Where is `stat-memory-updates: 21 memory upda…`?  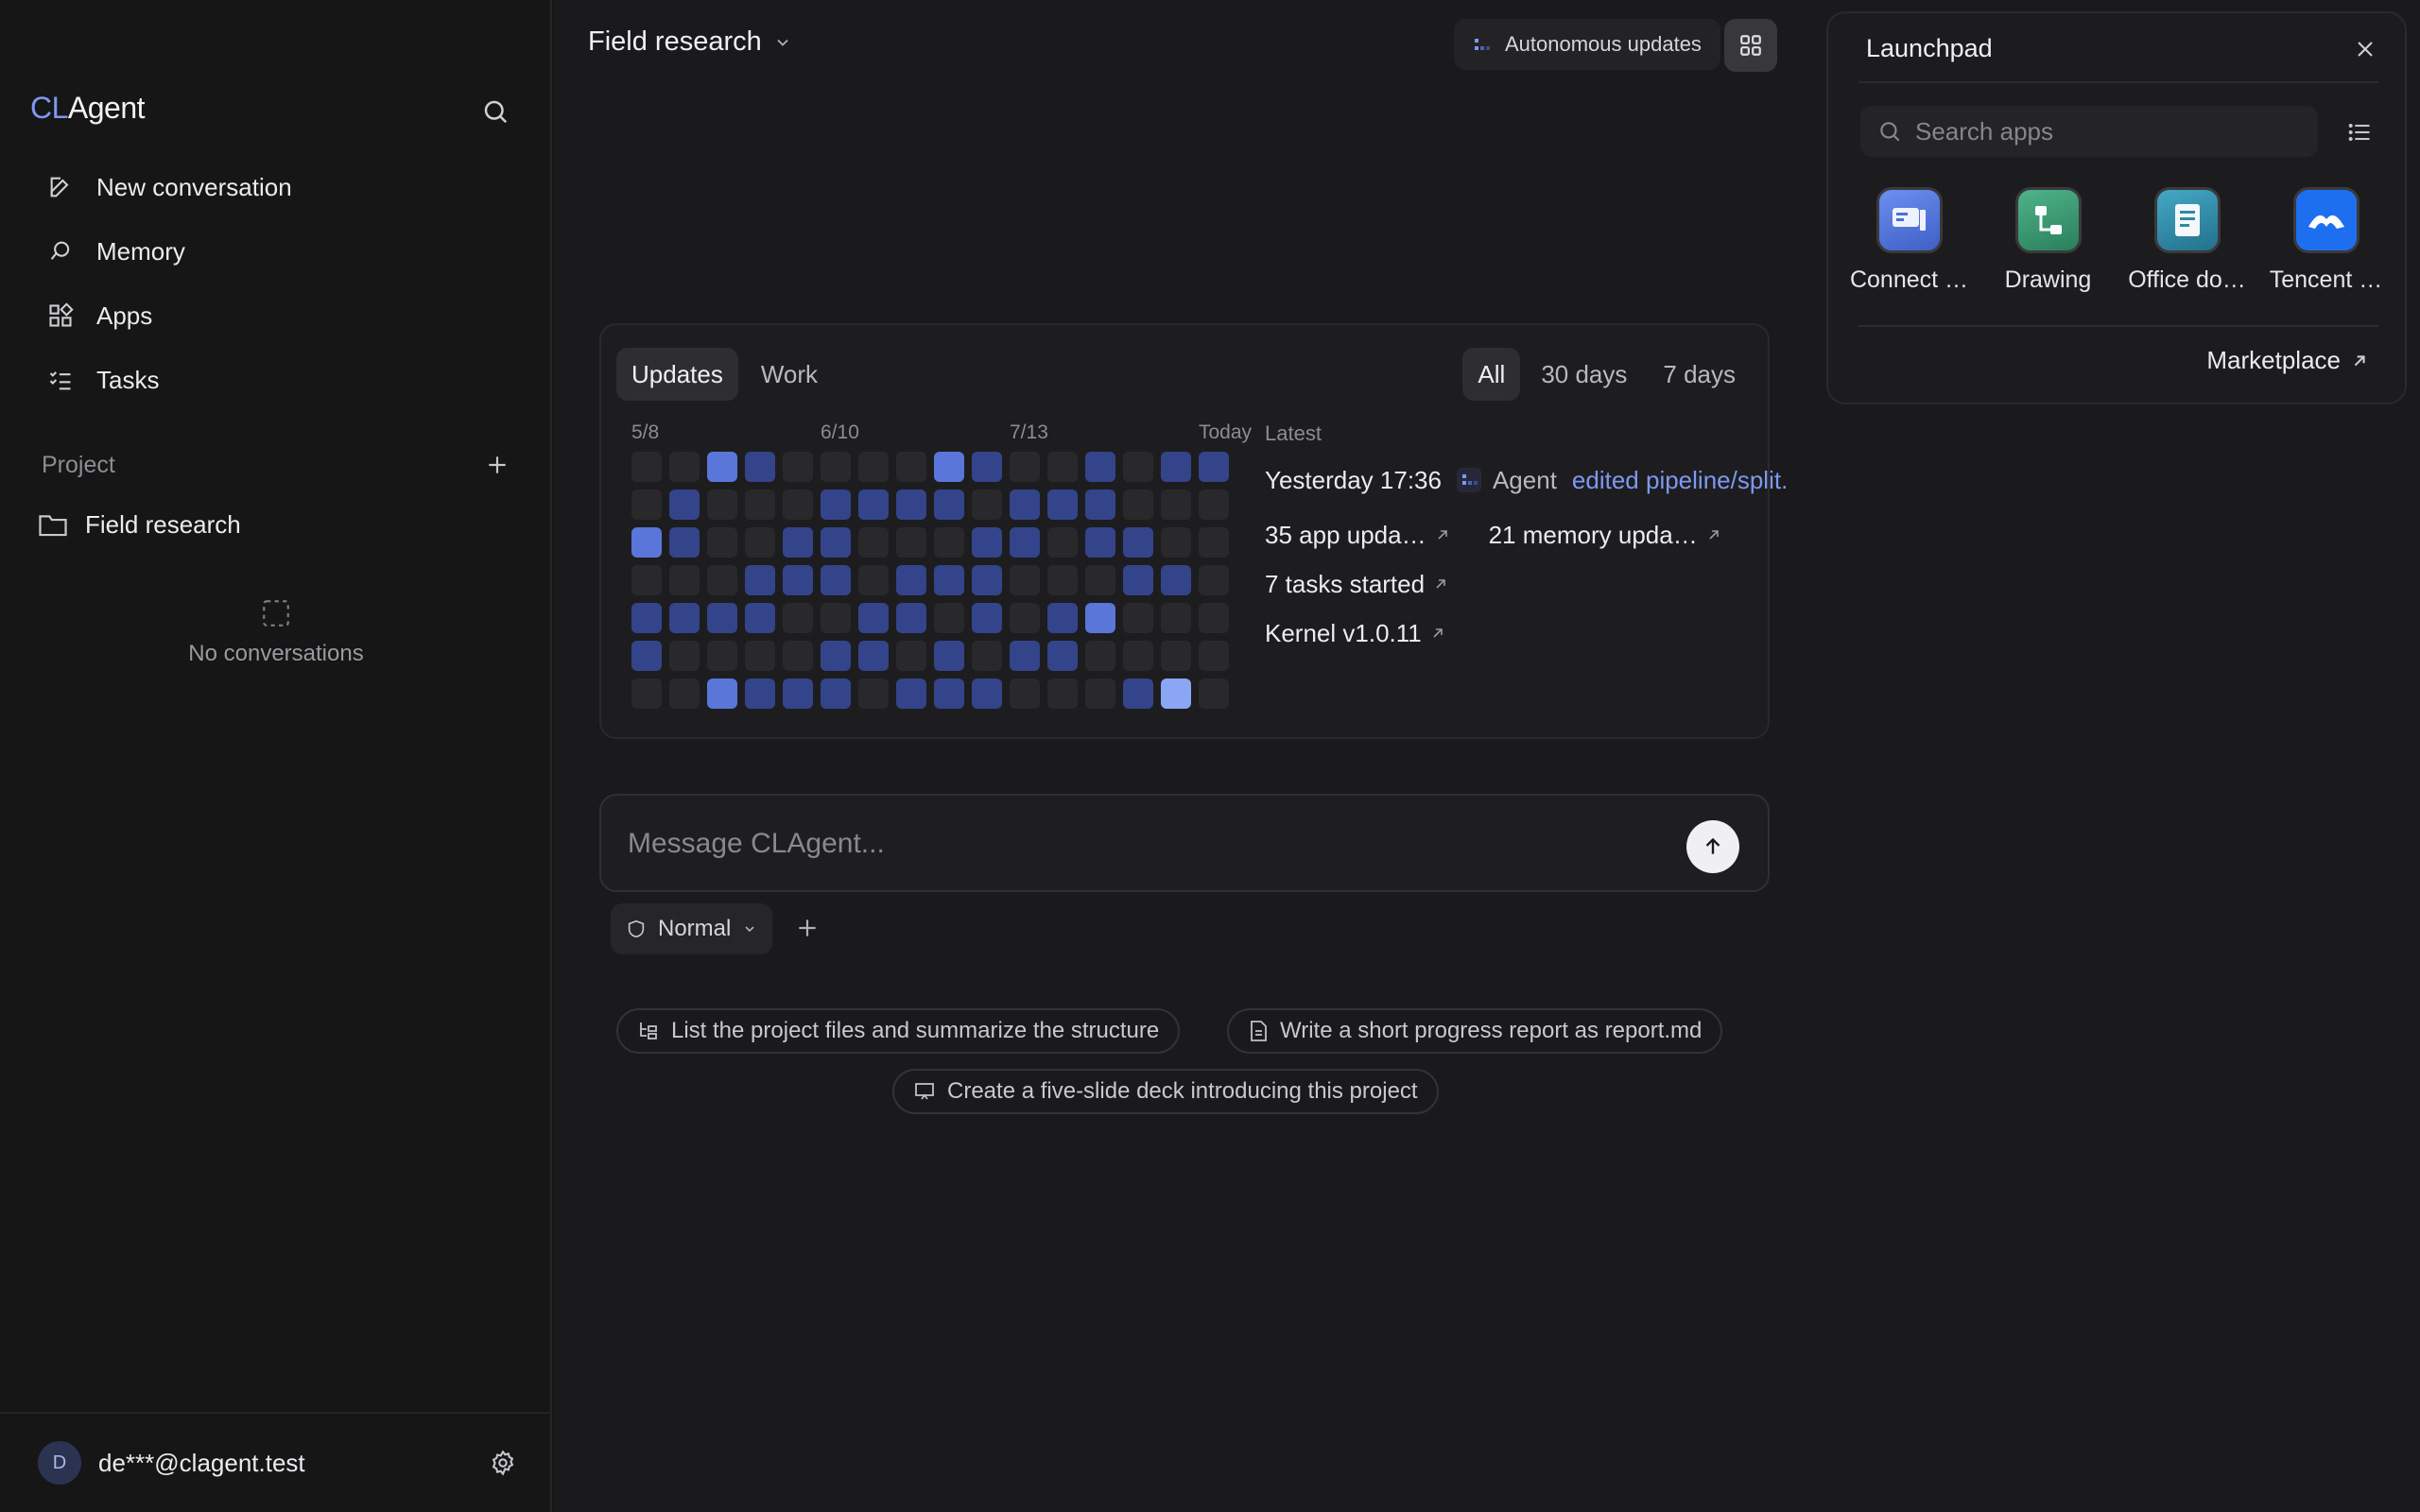 stat-memory-updates: 21 memory upda… is located at coordinates (1604, 535).